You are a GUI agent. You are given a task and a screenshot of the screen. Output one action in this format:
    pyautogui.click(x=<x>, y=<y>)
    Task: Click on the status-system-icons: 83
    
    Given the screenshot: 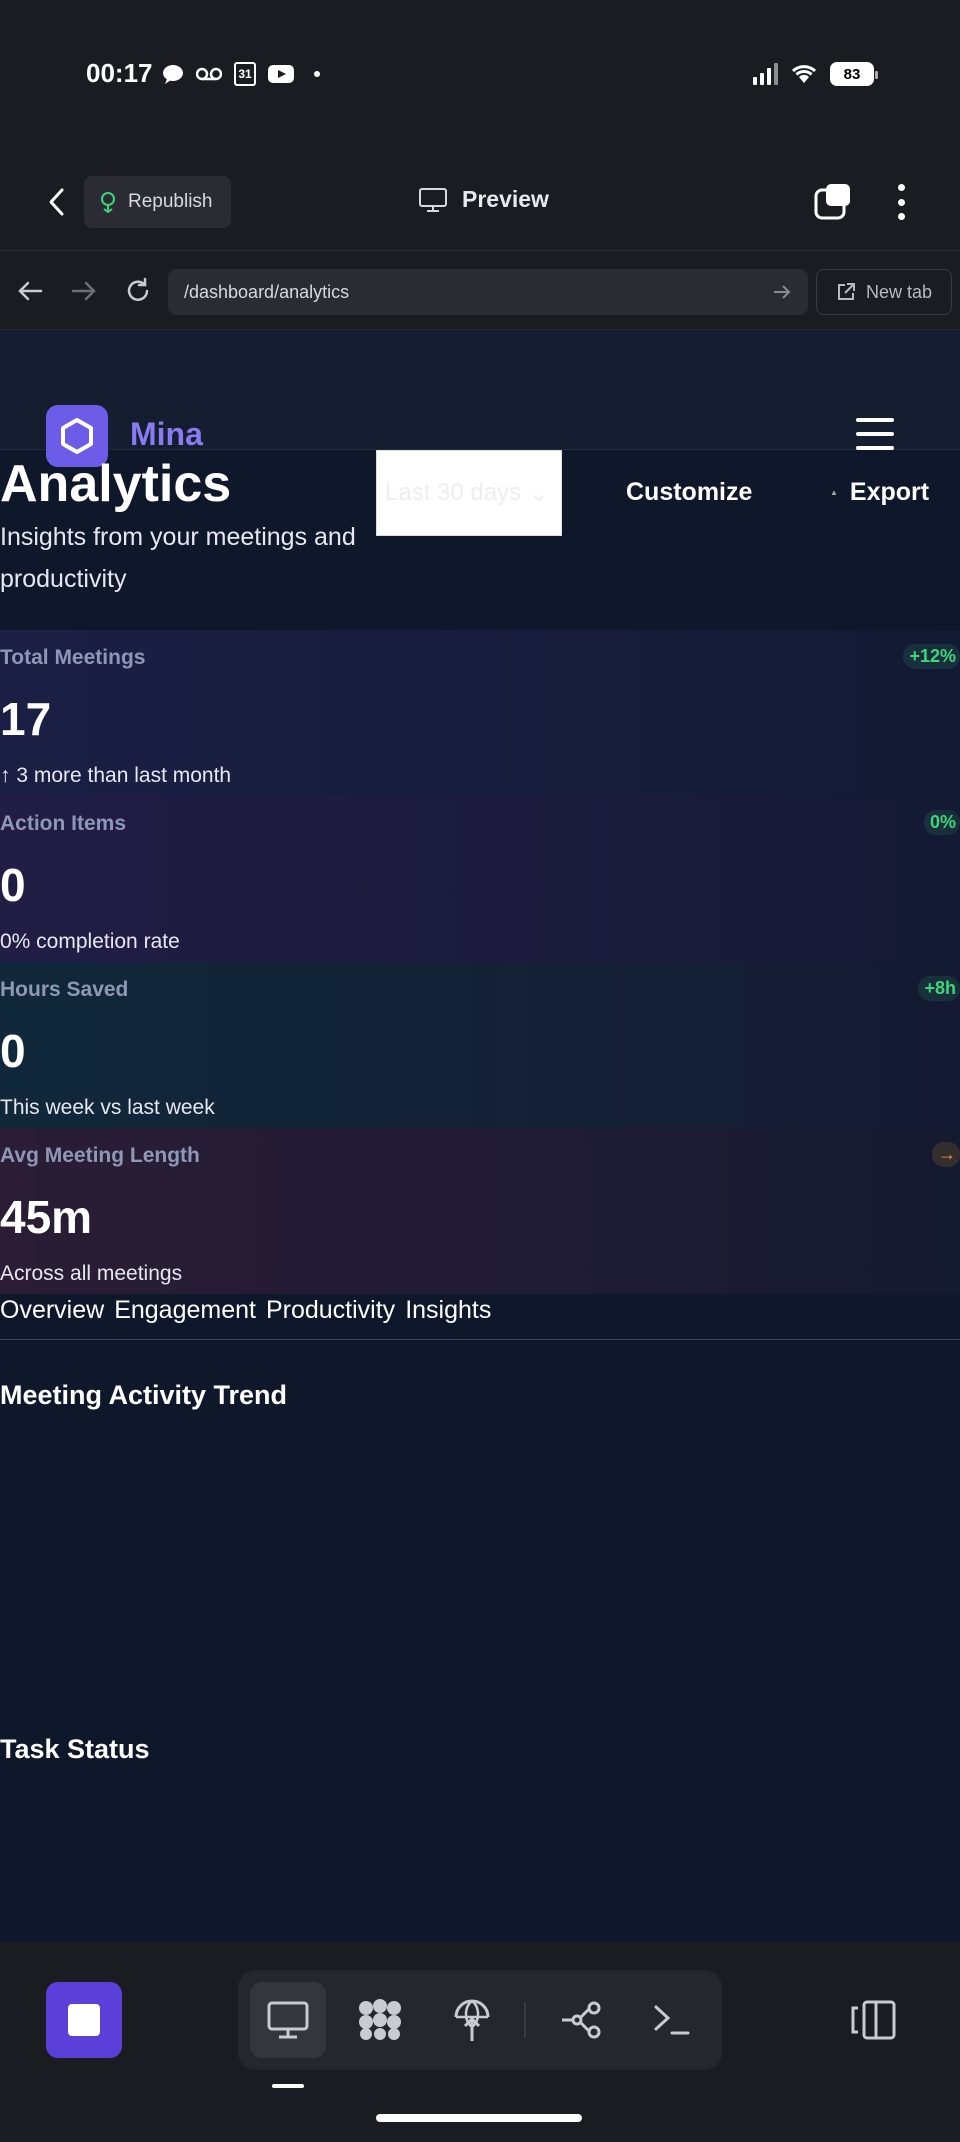 What is the action you would take?
    pyautogui.click(x=815, y=74)
    